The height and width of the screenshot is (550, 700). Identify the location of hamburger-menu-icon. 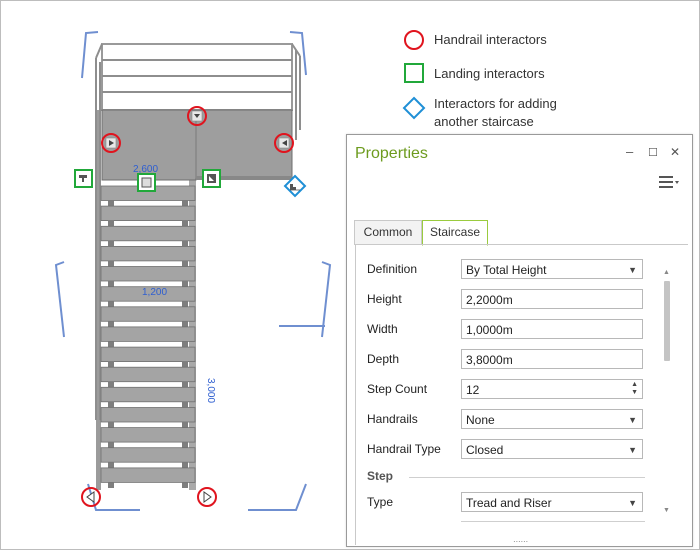
(669, 182).